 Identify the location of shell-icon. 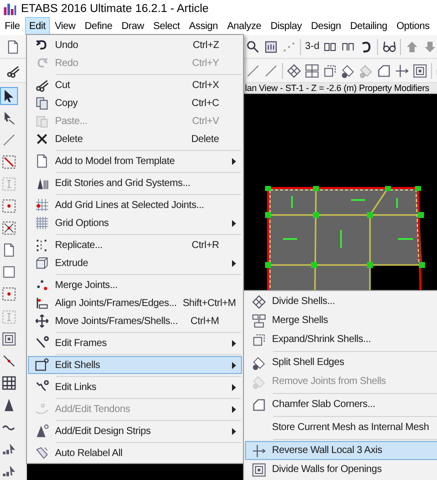
(42, 365).